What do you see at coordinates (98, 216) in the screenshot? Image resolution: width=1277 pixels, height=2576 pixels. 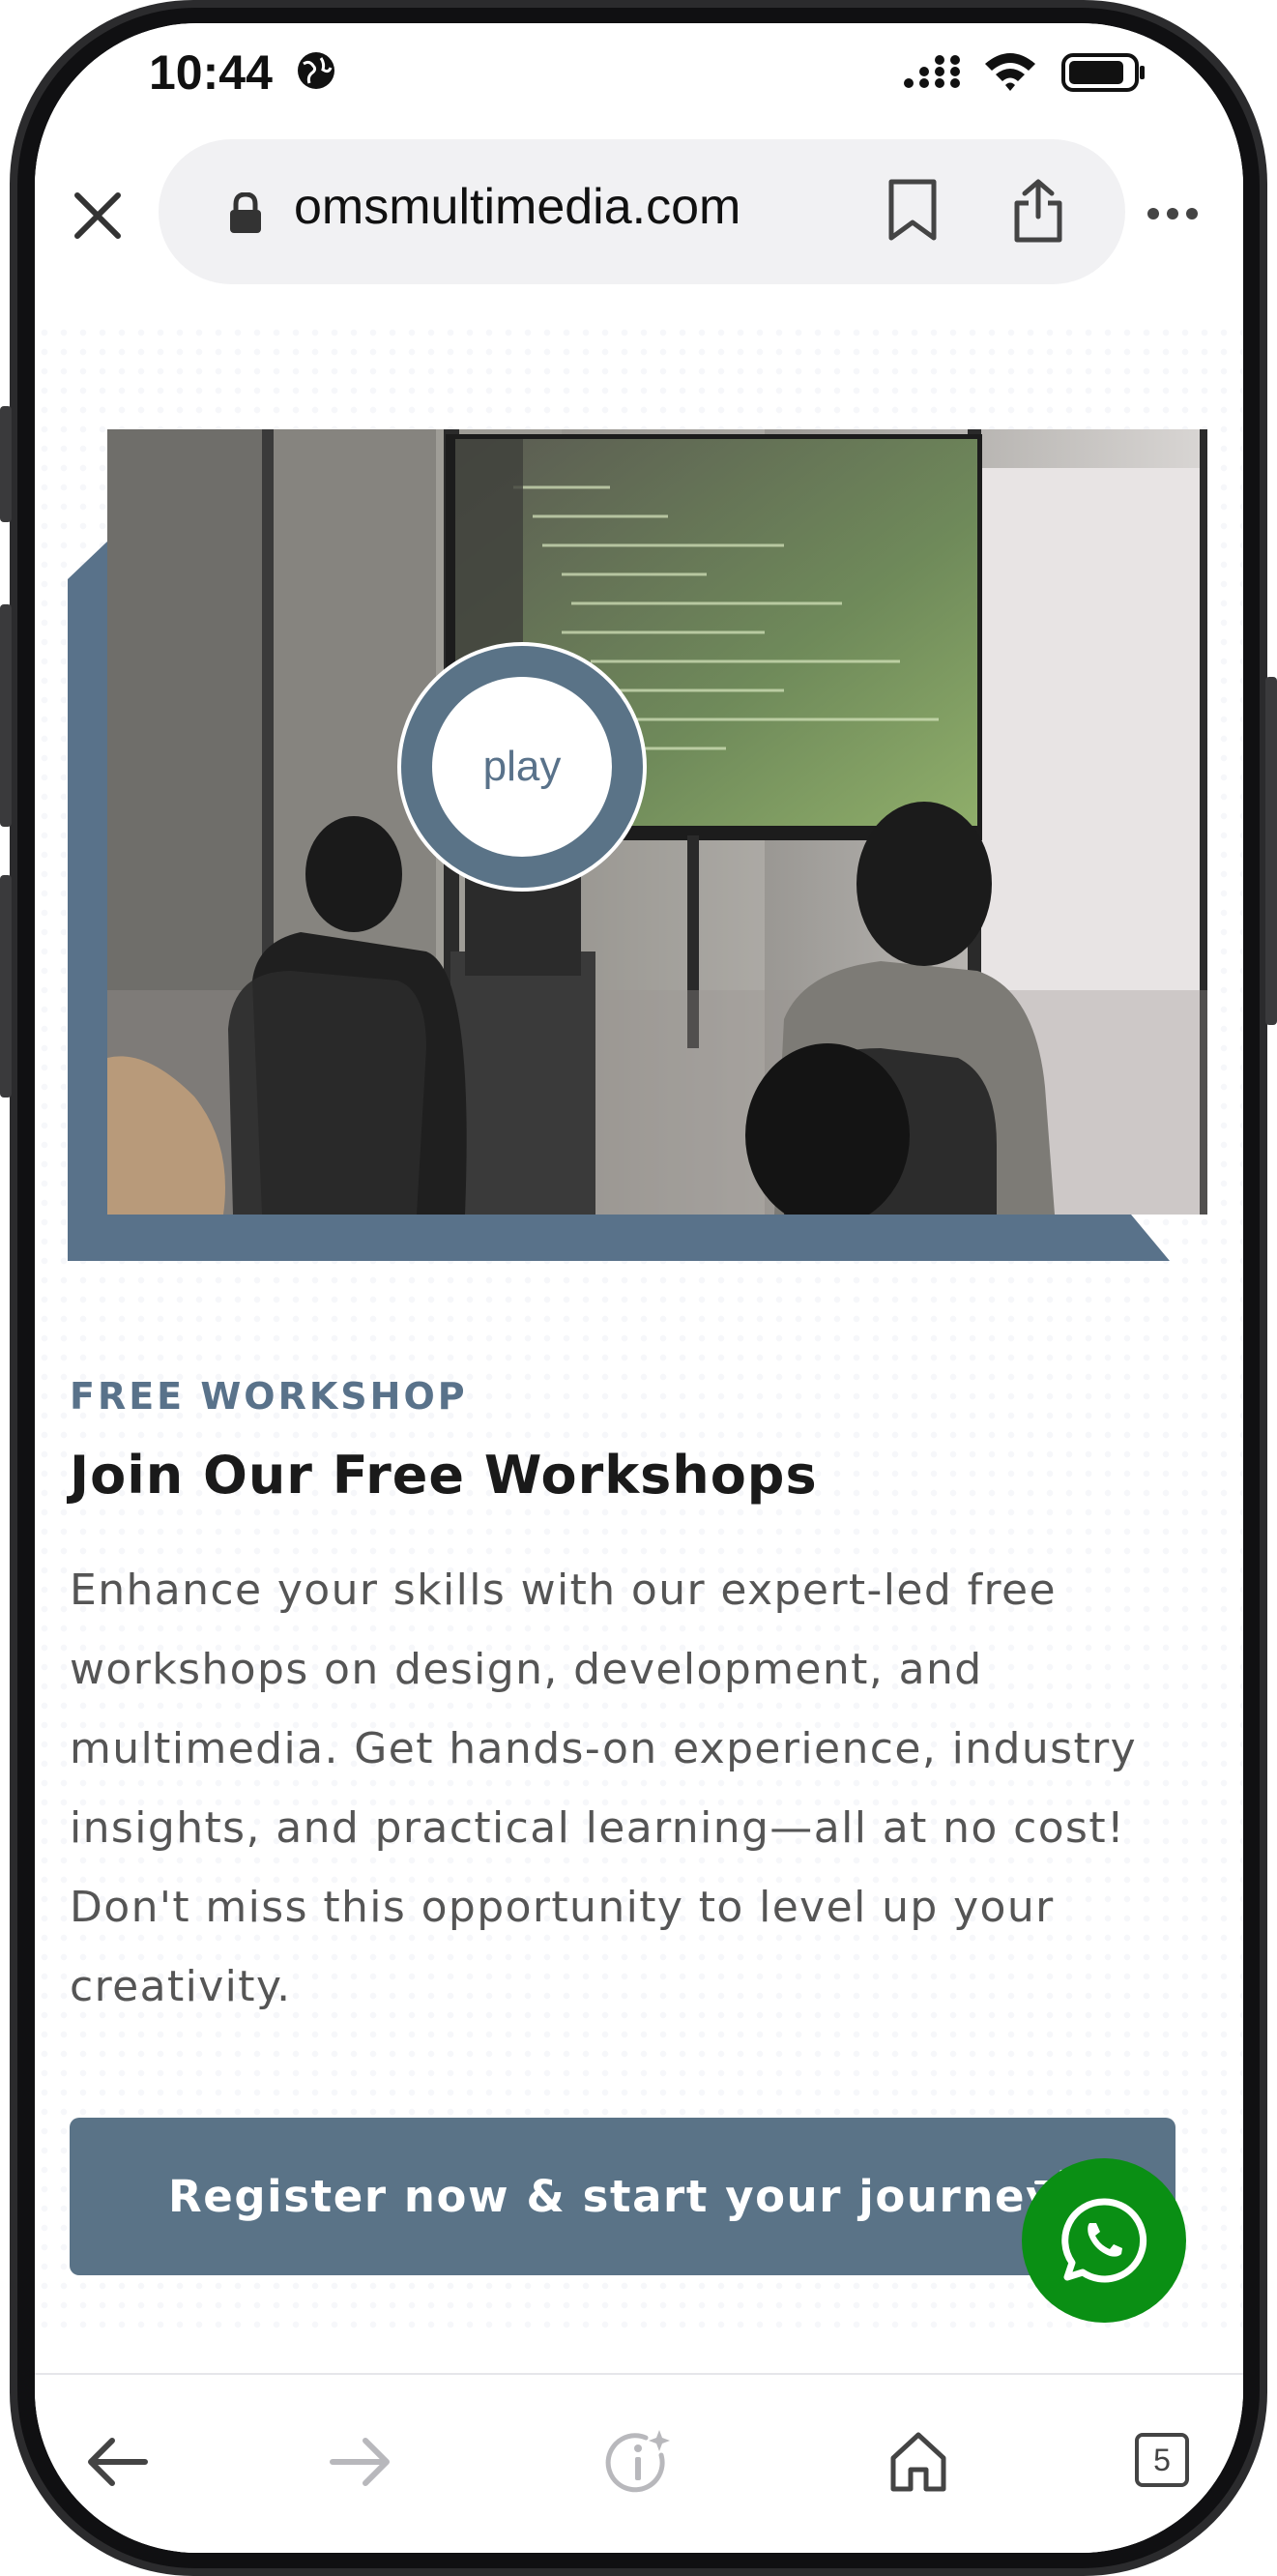 I see `close-icon` at bounding box center [98, 216].